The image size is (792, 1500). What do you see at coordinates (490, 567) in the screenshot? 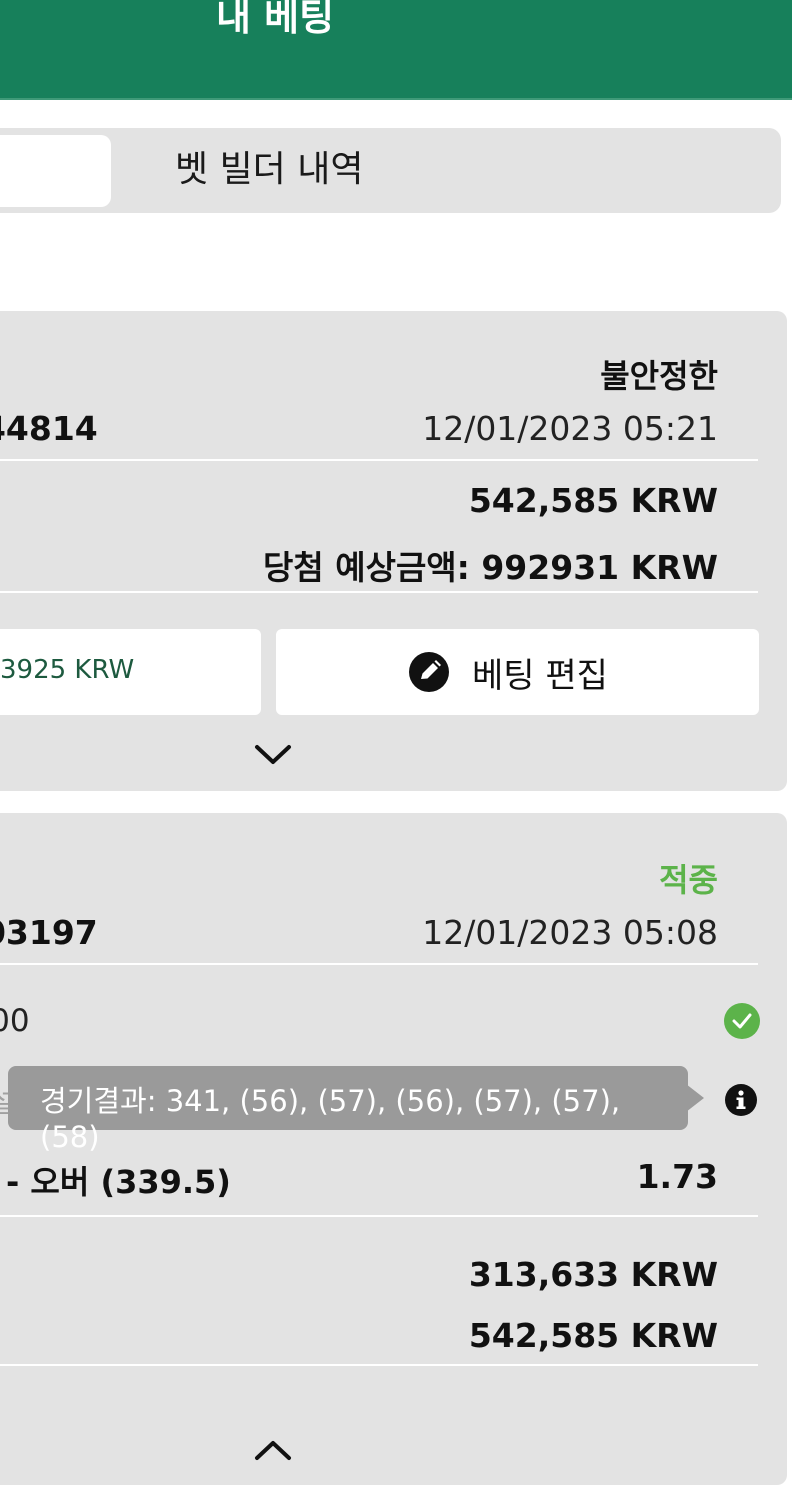
I see `potential-win: 당첨 예상금액: 992931 KRW` at bounding box center [490, 567].